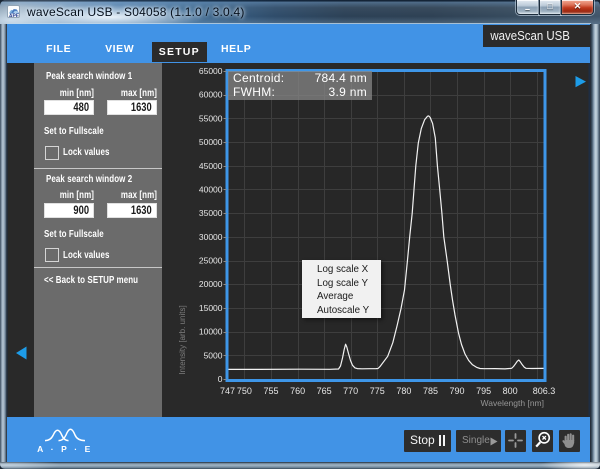 The image size is (600, 469). Describe the element at coordinates (211, 332) in the screenshot. I see `svg-text: 10000` at that location.